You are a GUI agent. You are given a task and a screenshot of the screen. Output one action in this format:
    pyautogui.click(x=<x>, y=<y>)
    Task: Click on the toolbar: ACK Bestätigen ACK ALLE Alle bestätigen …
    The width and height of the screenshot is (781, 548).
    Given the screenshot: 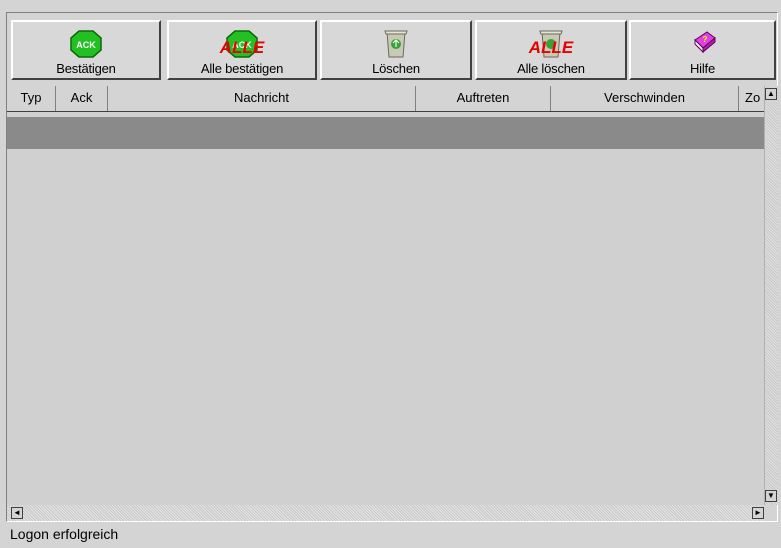 What is the action you would take?
    pyautogui.click(x=392, y=48)
    